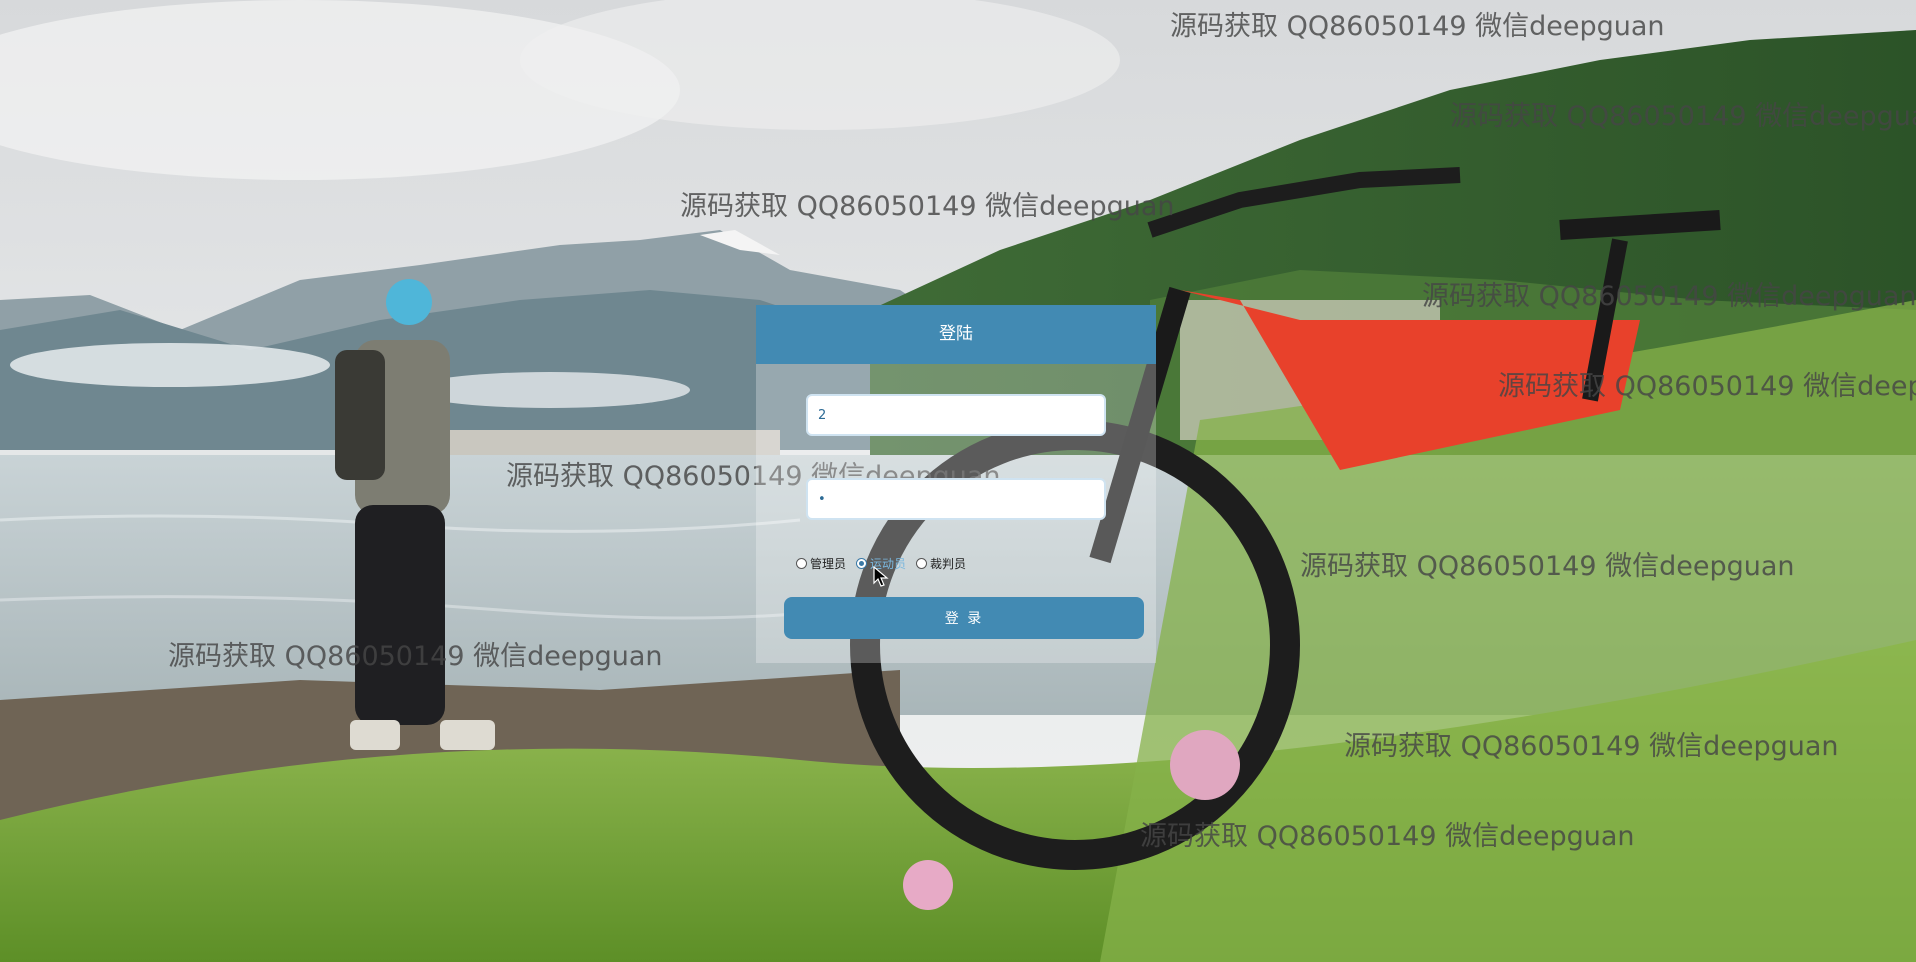  I want to click on role-option-athlete: 运动员, so click(881, 563).